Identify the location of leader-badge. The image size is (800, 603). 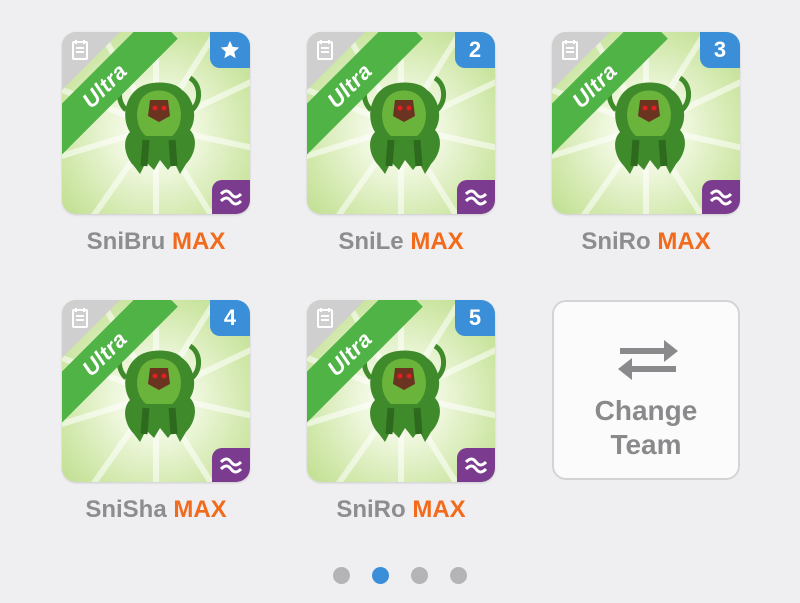
(230, 50).